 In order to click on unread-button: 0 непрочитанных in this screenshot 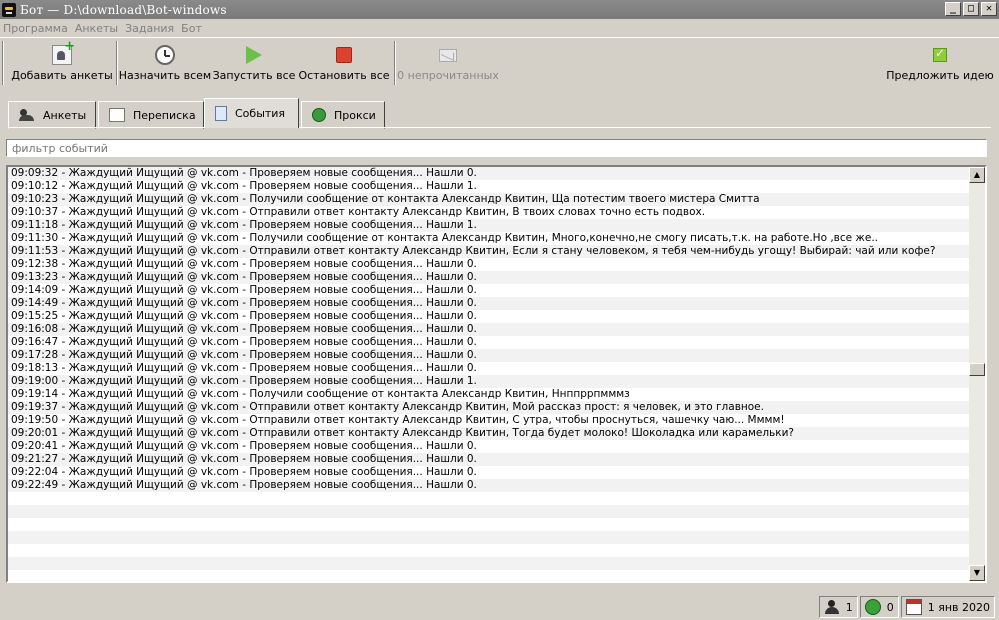, I will do `click(448, 63)`.